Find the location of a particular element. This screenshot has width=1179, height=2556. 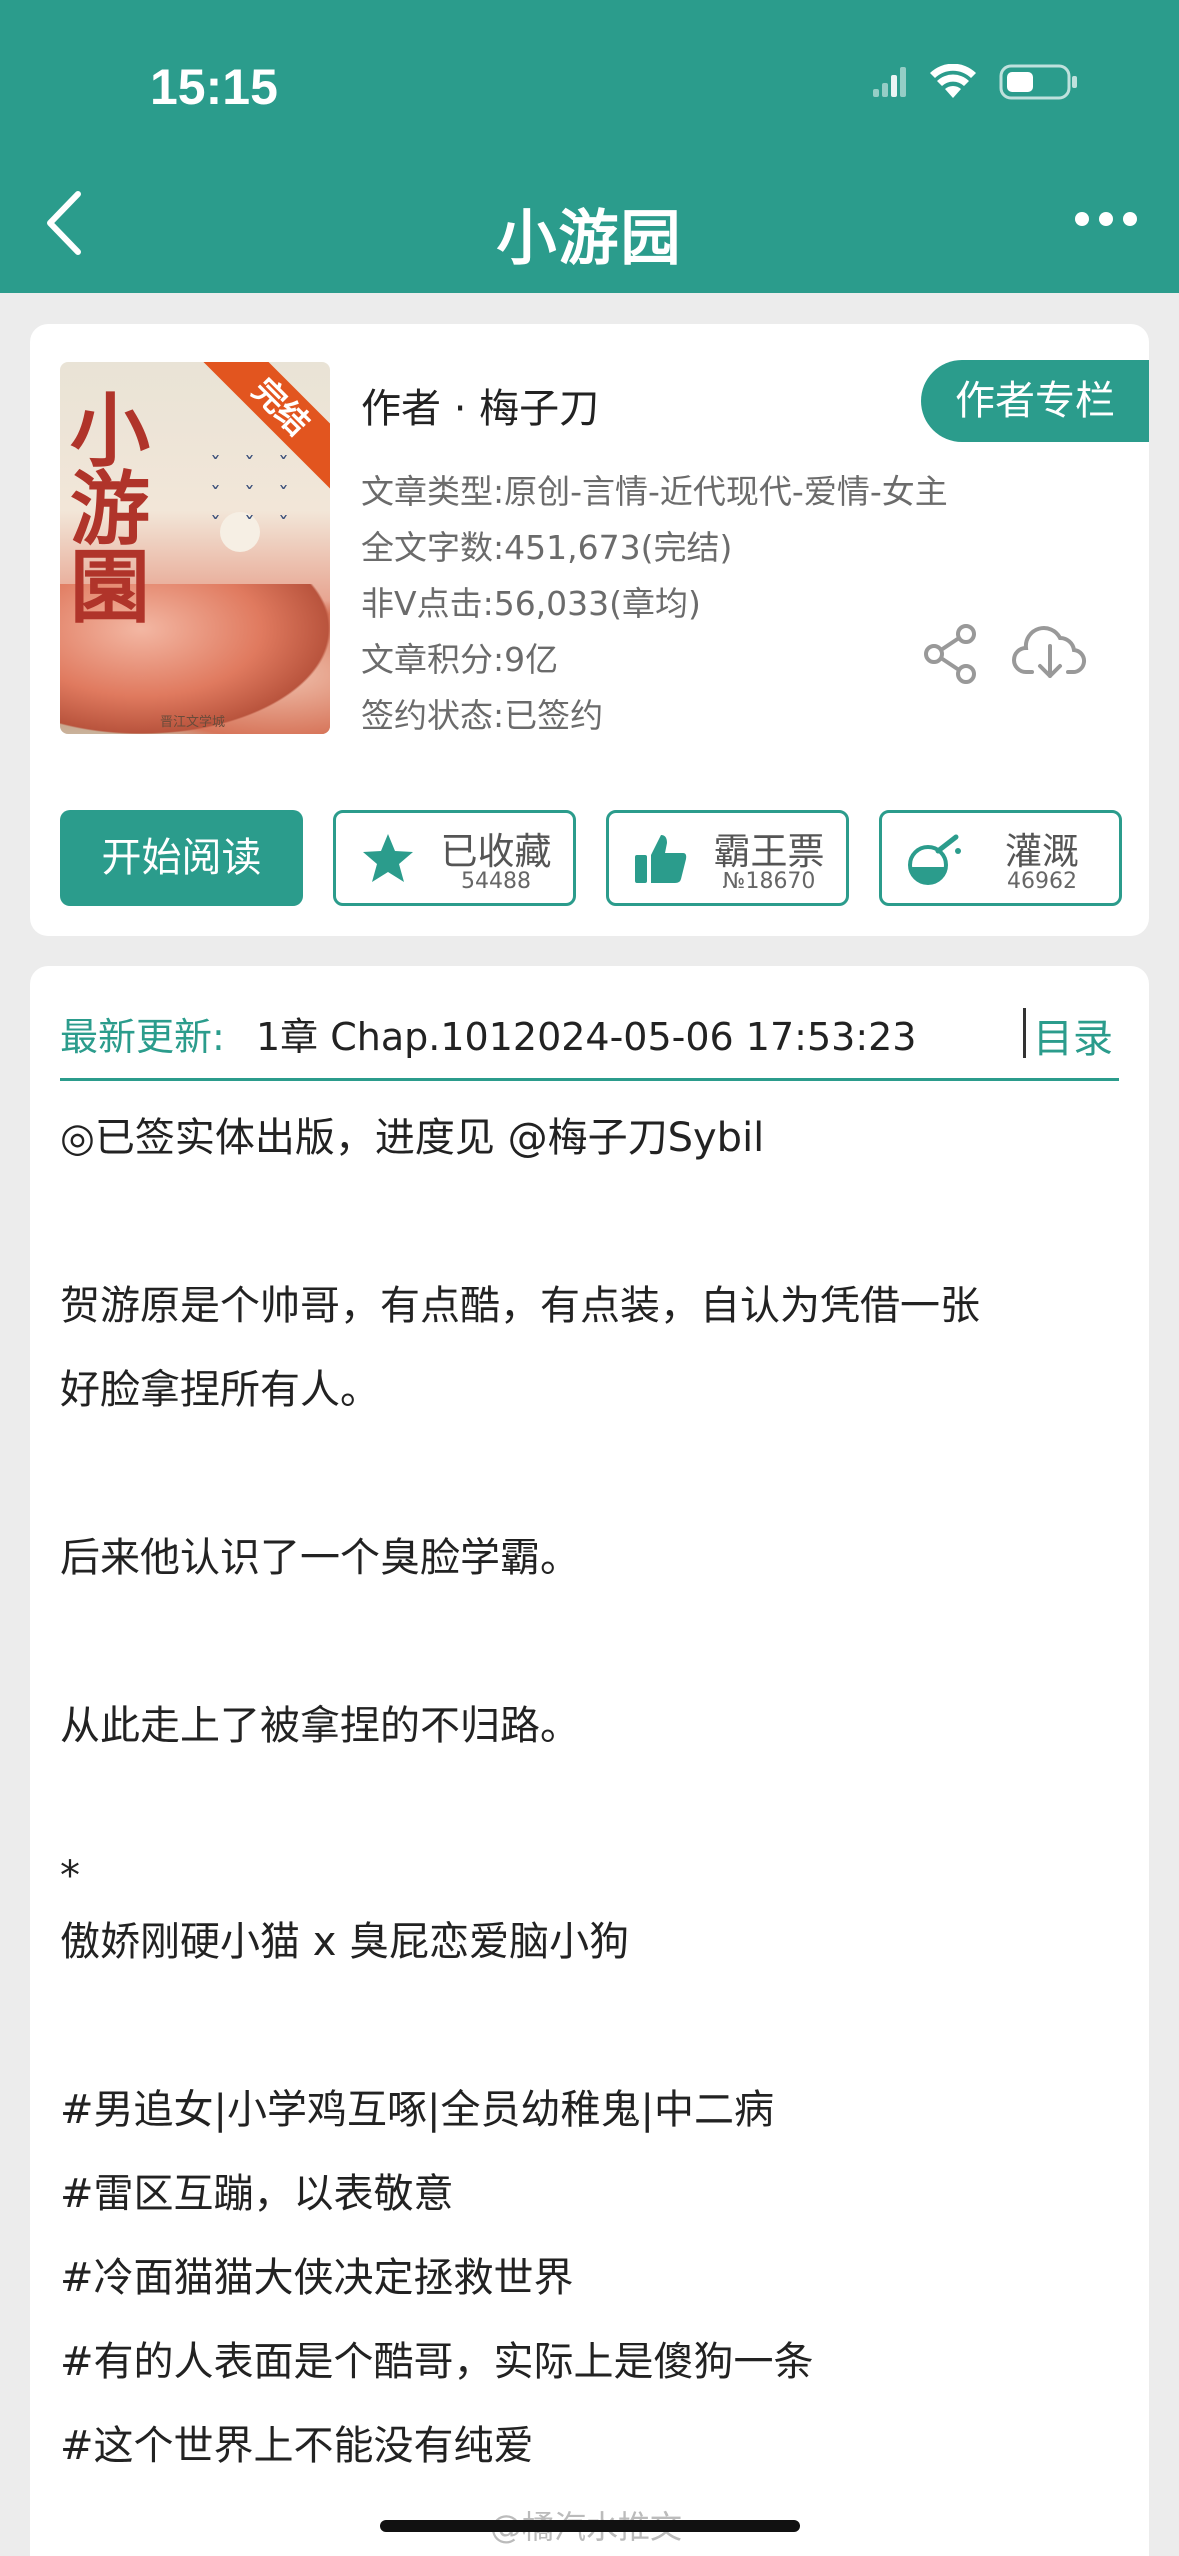

signal-icon is located at coordinates (890, 82).